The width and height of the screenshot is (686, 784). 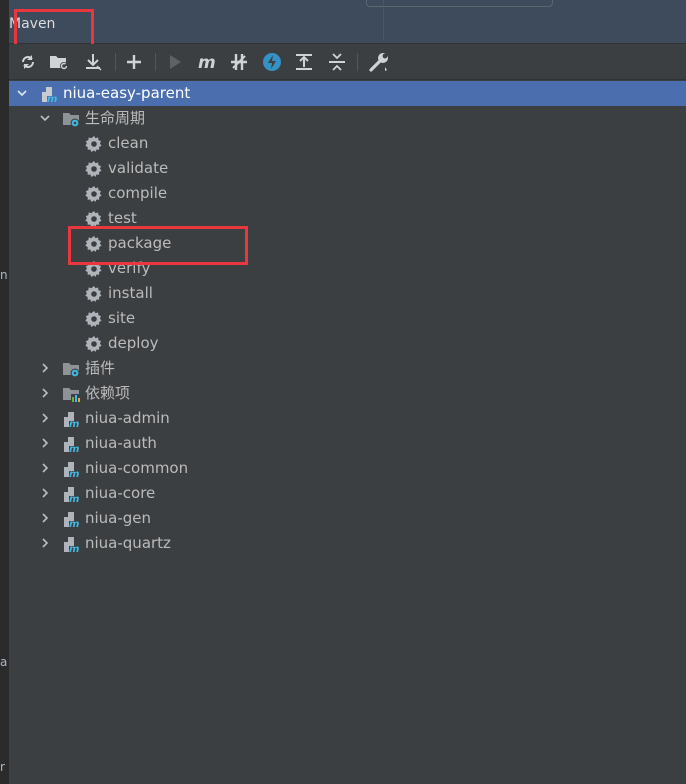 I want to click on tree-node-label: site, so click(x=122, y=318).